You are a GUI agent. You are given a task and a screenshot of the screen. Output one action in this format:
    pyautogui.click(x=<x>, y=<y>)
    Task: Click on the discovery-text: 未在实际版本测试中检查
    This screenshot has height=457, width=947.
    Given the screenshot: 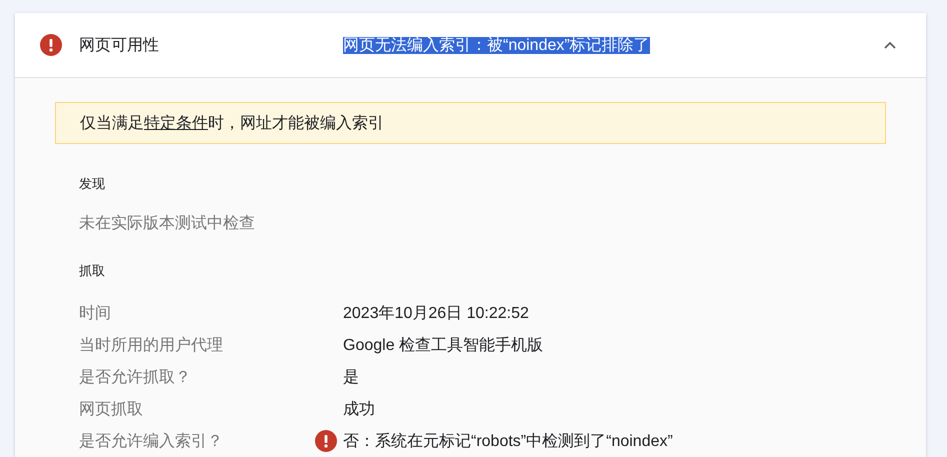 What is the action you would take?
    pyautogui.click(x=167, y=224)
    